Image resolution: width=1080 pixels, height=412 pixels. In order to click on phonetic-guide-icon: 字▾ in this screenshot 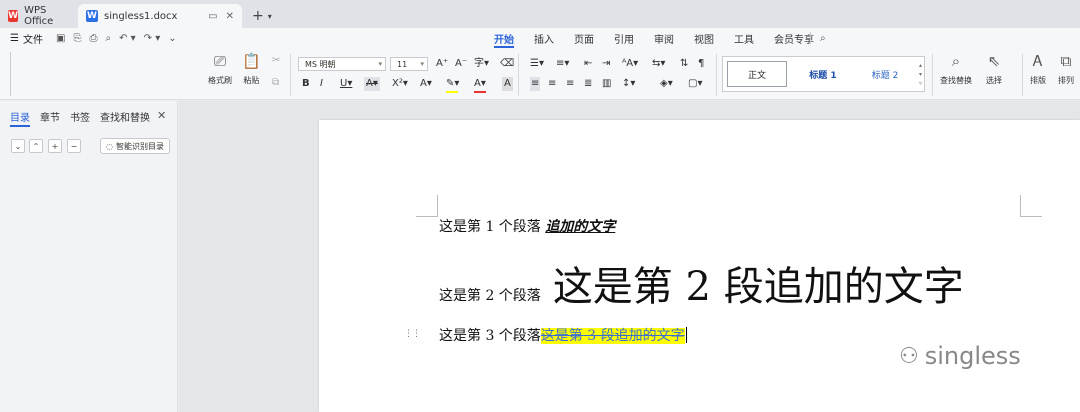, I will do `click(481, 64)`.